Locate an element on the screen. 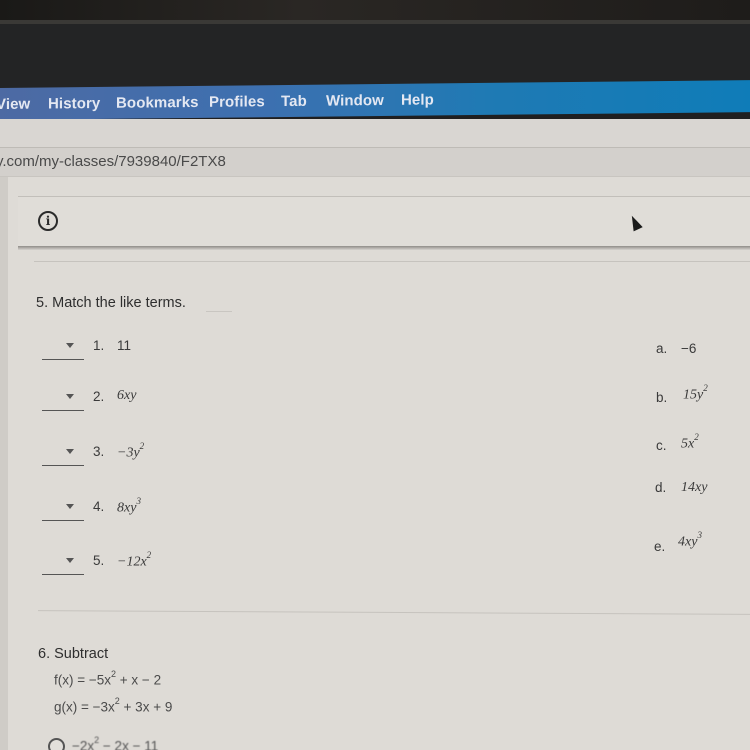  choice-c-term: 5x2 is located at coordinates (690, 442).